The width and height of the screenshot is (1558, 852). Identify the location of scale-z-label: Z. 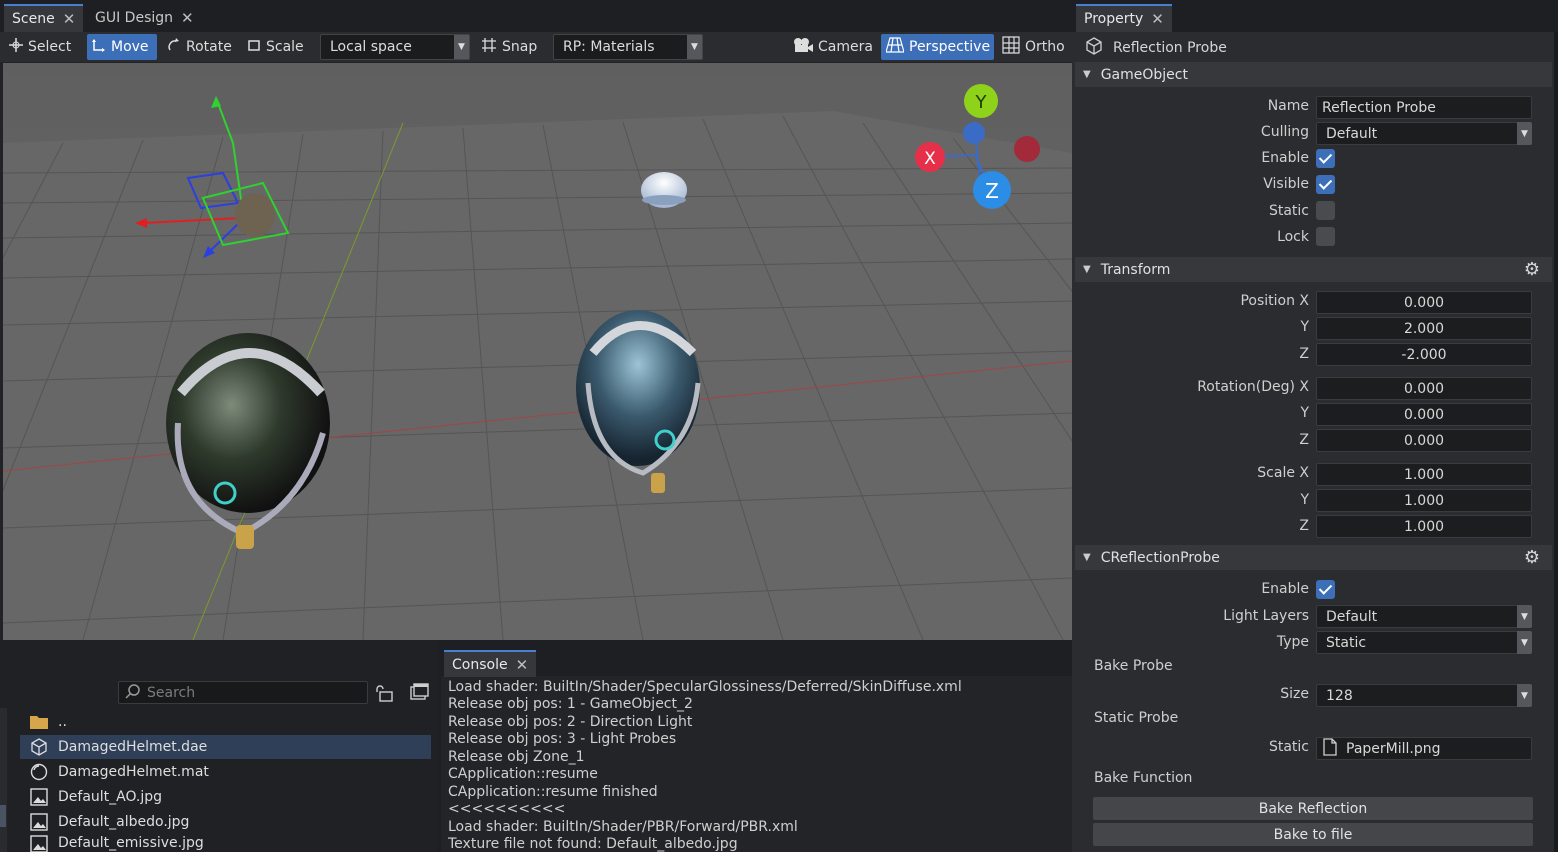
(1304, 526).